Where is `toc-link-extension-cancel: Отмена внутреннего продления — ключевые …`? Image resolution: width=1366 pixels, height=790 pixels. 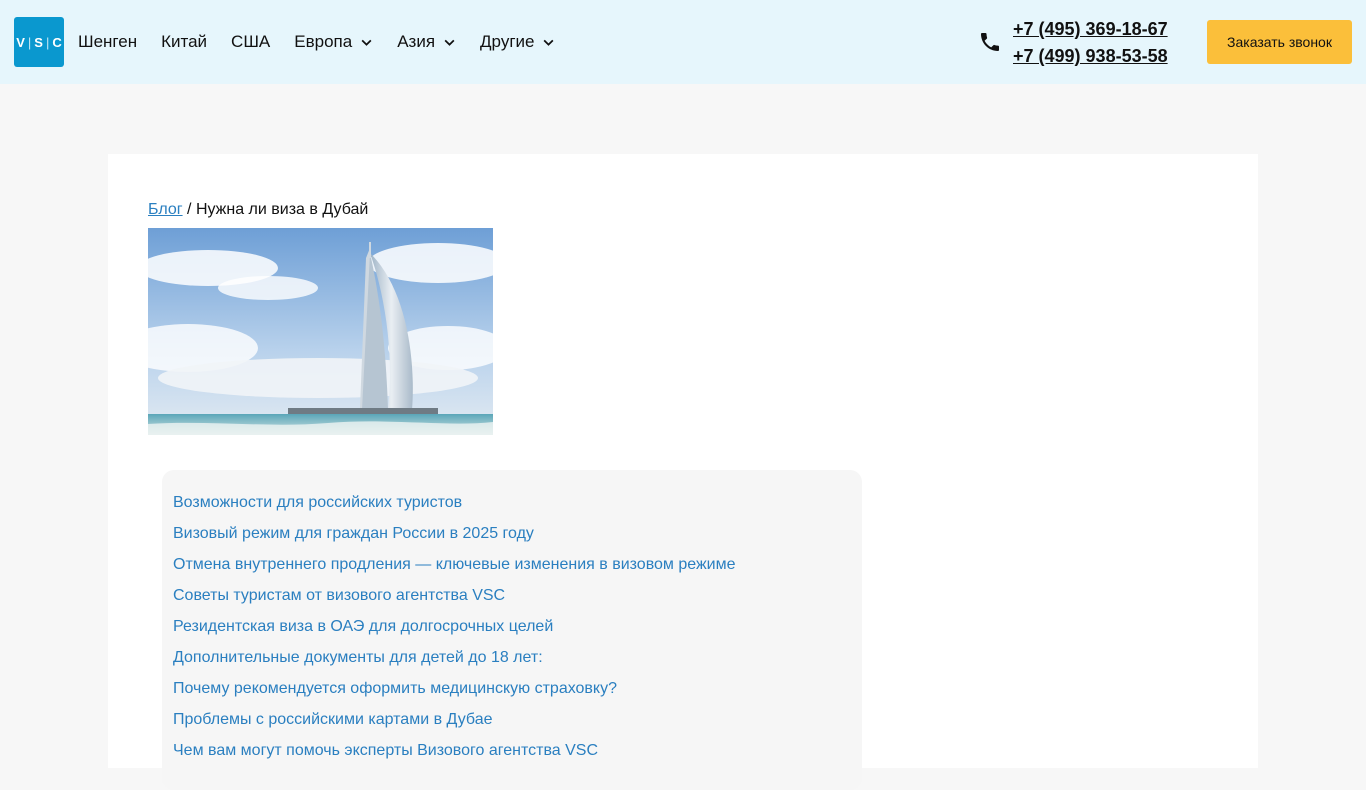
toc-link-extension-cancel: Отмена внутреннего продления — ключевые … is located at coordinates (454, 564).